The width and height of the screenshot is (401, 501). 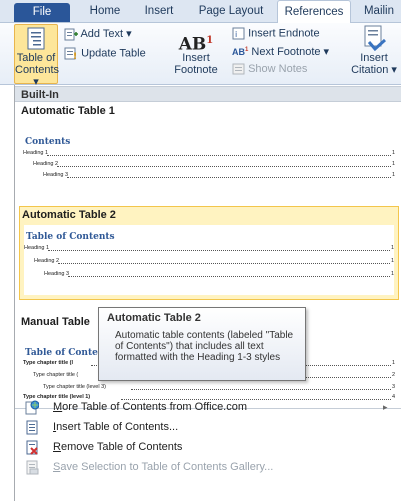 I want to click on table-of-contents-icon, so click(x=36, y=38).